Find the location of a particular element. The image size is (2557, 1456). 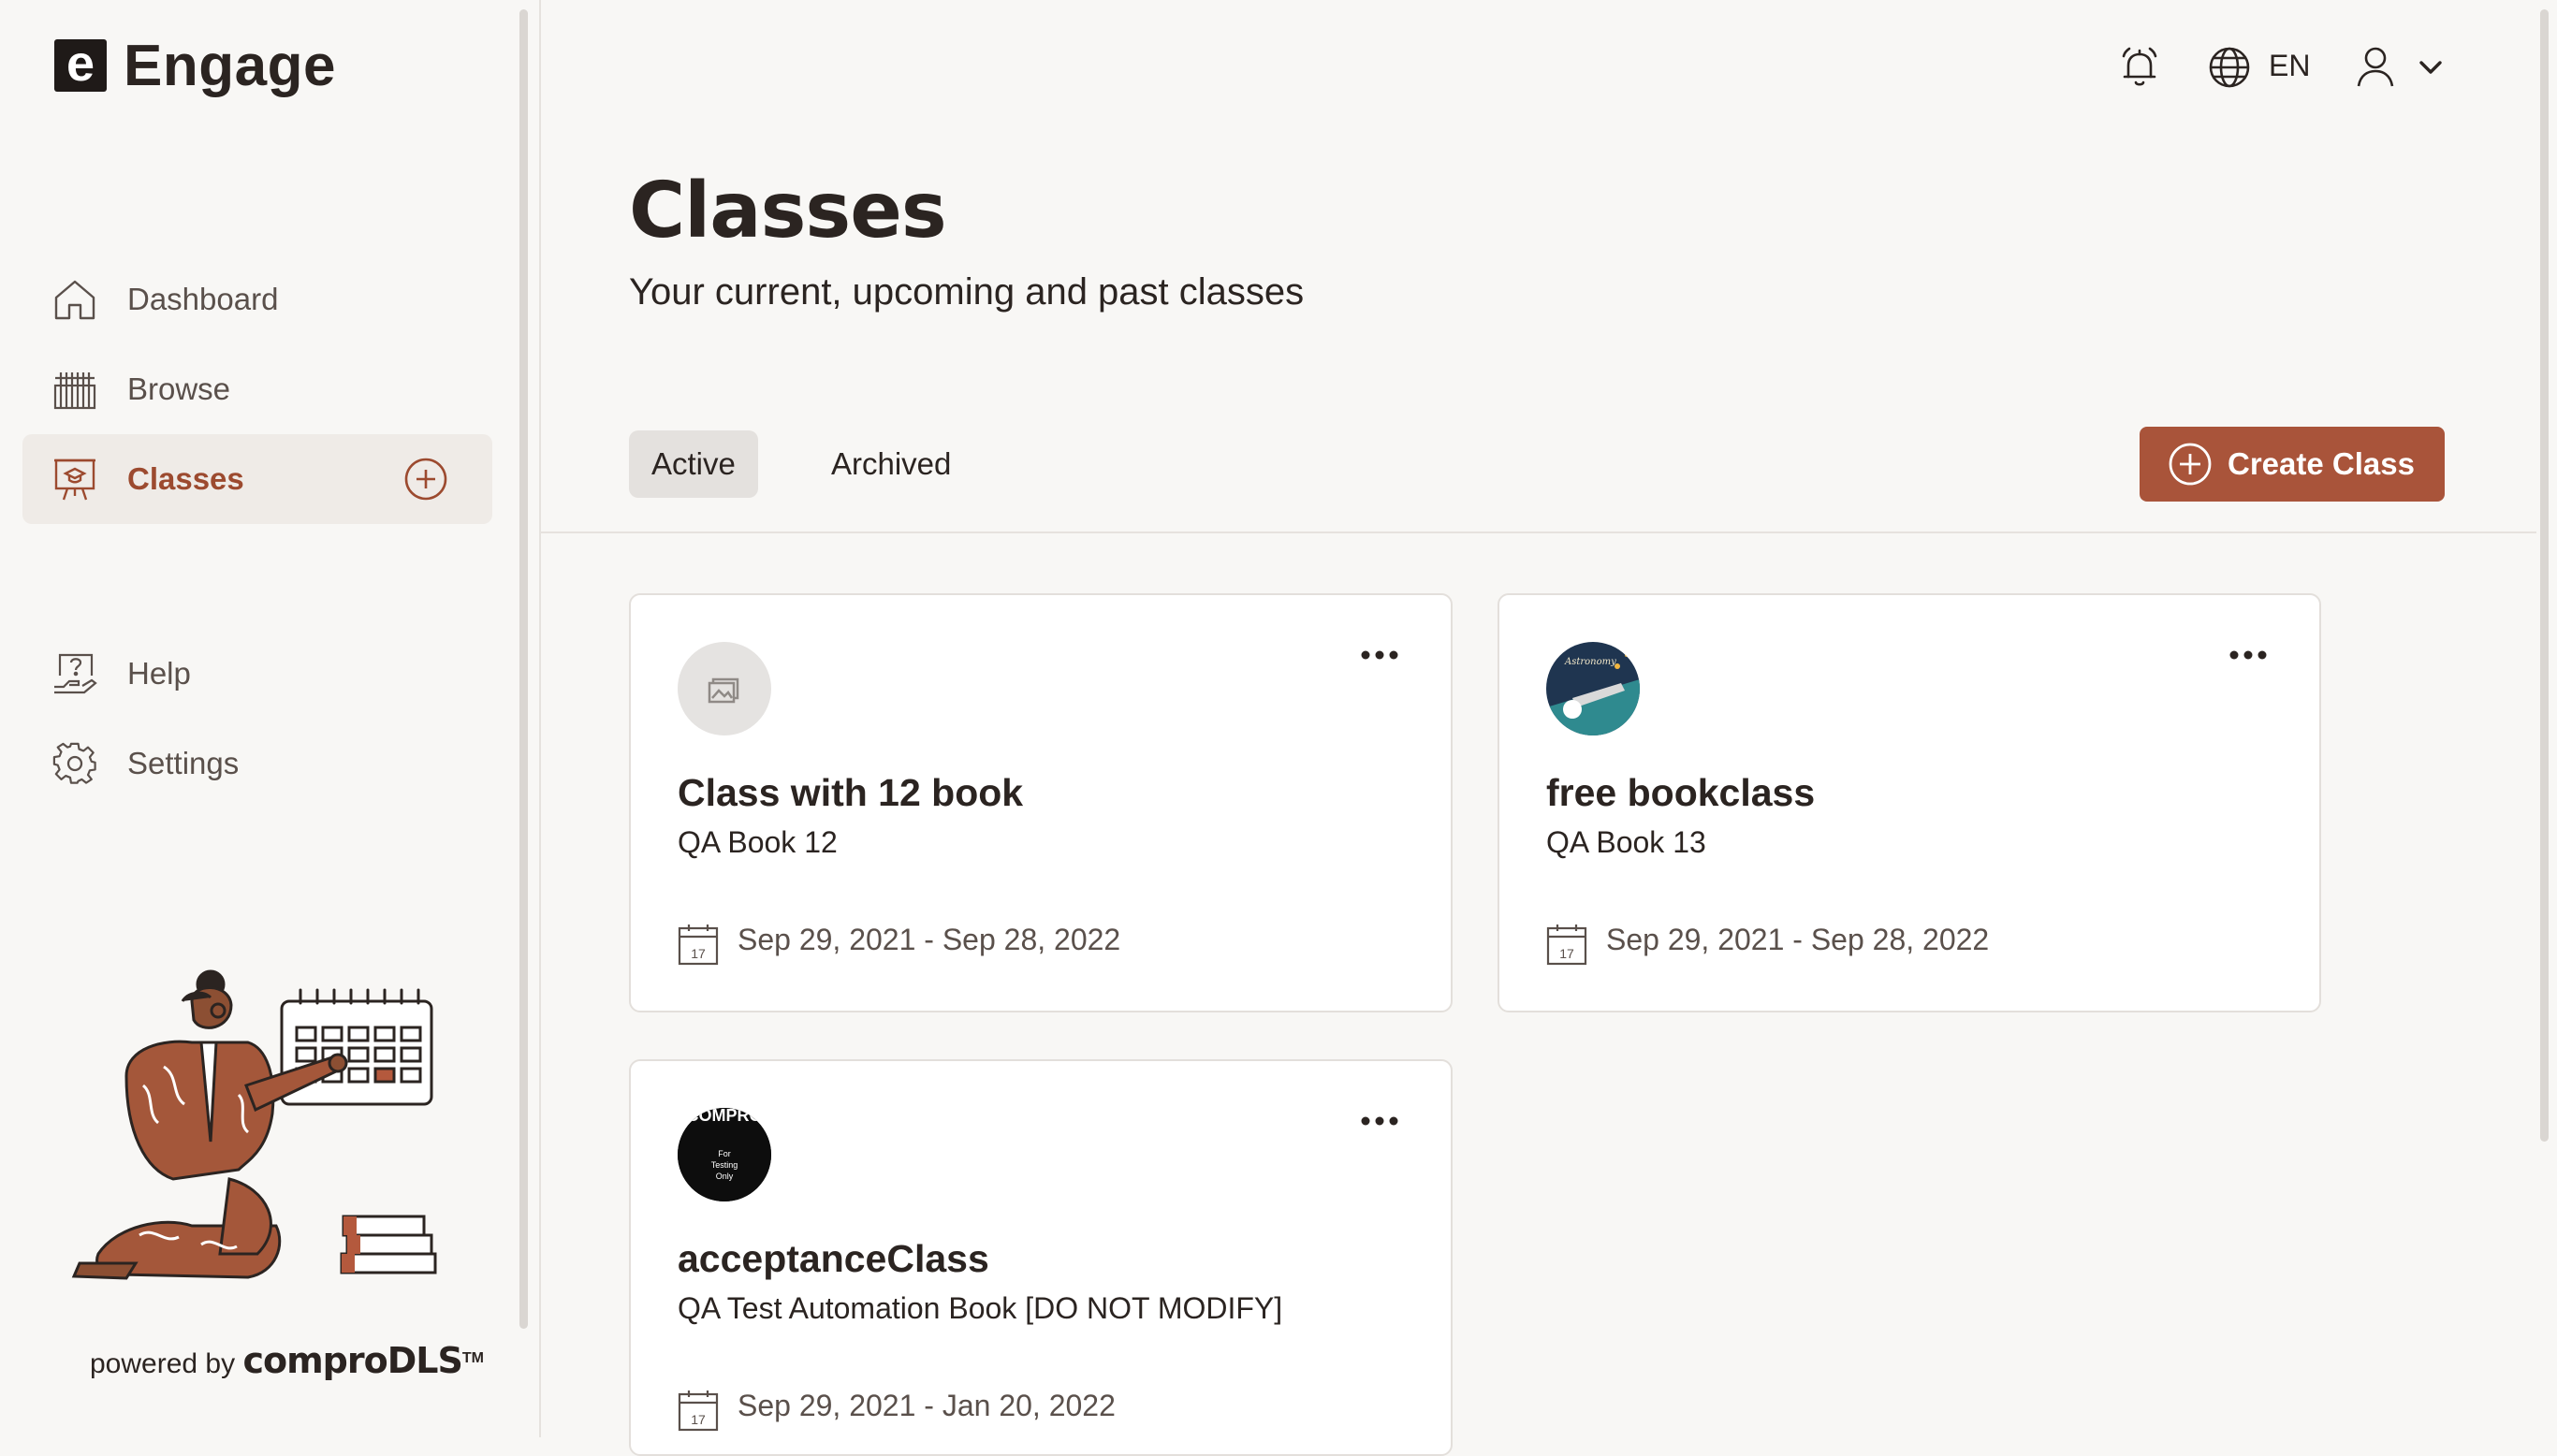

create-class-label: Create Class is located at coordinates (2321, 463).